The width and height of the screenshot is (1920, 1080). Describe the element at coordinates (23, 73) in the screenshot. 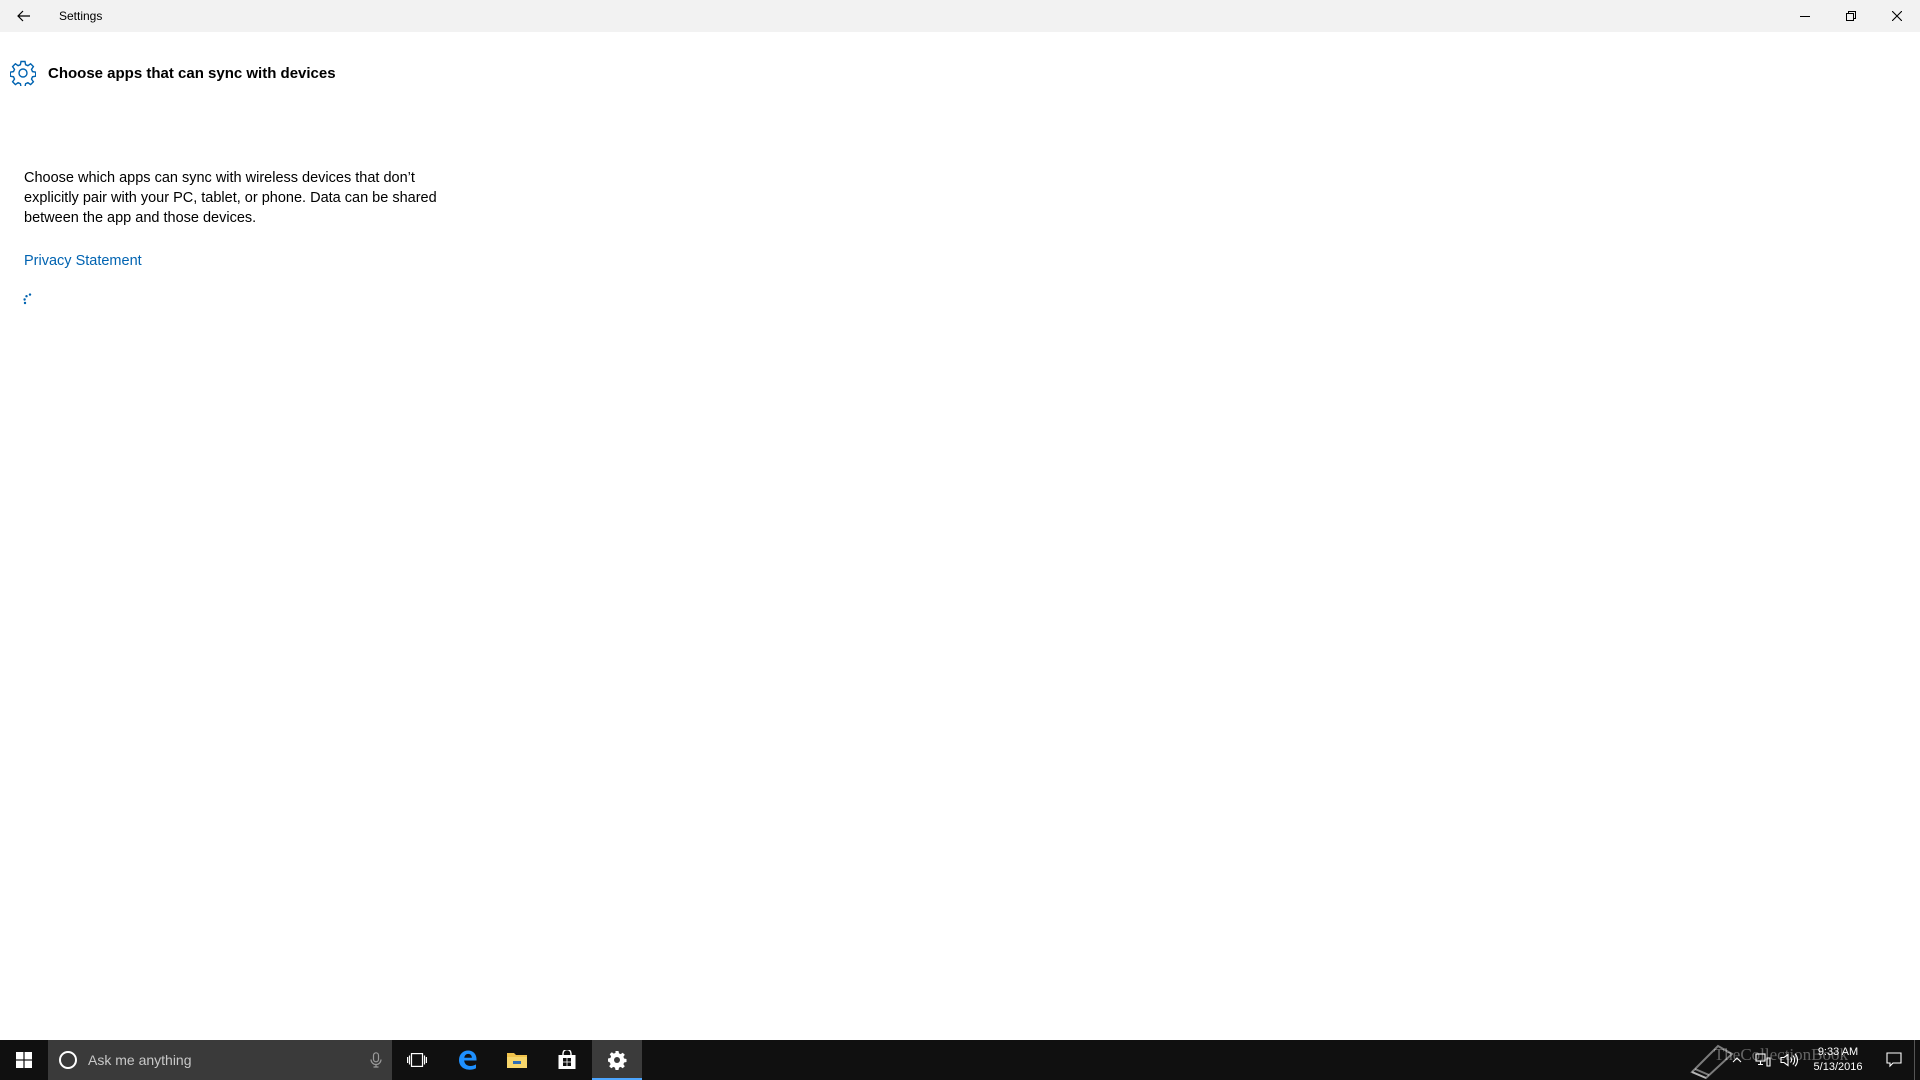

I see `gear-icon` at that location.